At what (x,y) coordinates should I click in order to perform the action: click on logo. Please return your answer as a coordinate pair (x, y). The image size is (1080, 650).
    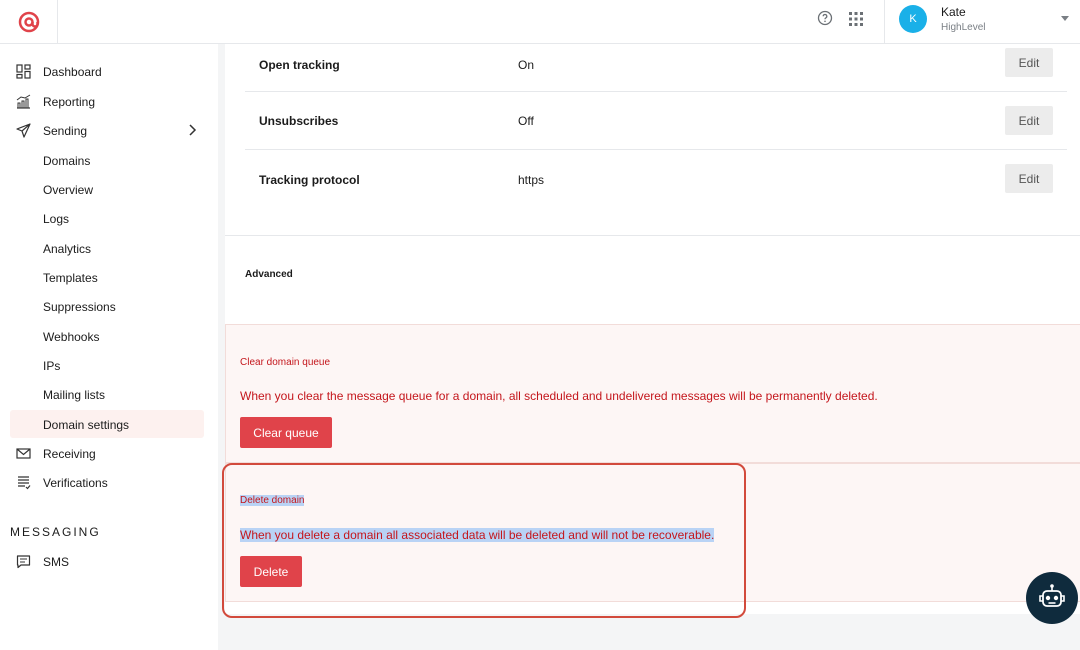
    Looking at the image, I should click on (29, 21).